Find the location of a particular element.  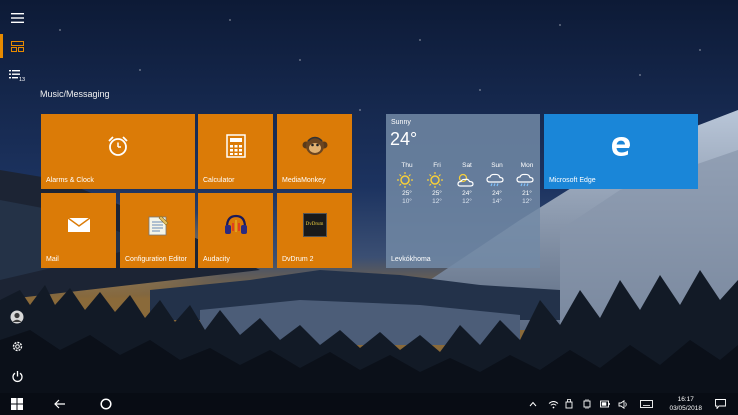

tile-calculator: Calculator is located at coordinates (235, 151).